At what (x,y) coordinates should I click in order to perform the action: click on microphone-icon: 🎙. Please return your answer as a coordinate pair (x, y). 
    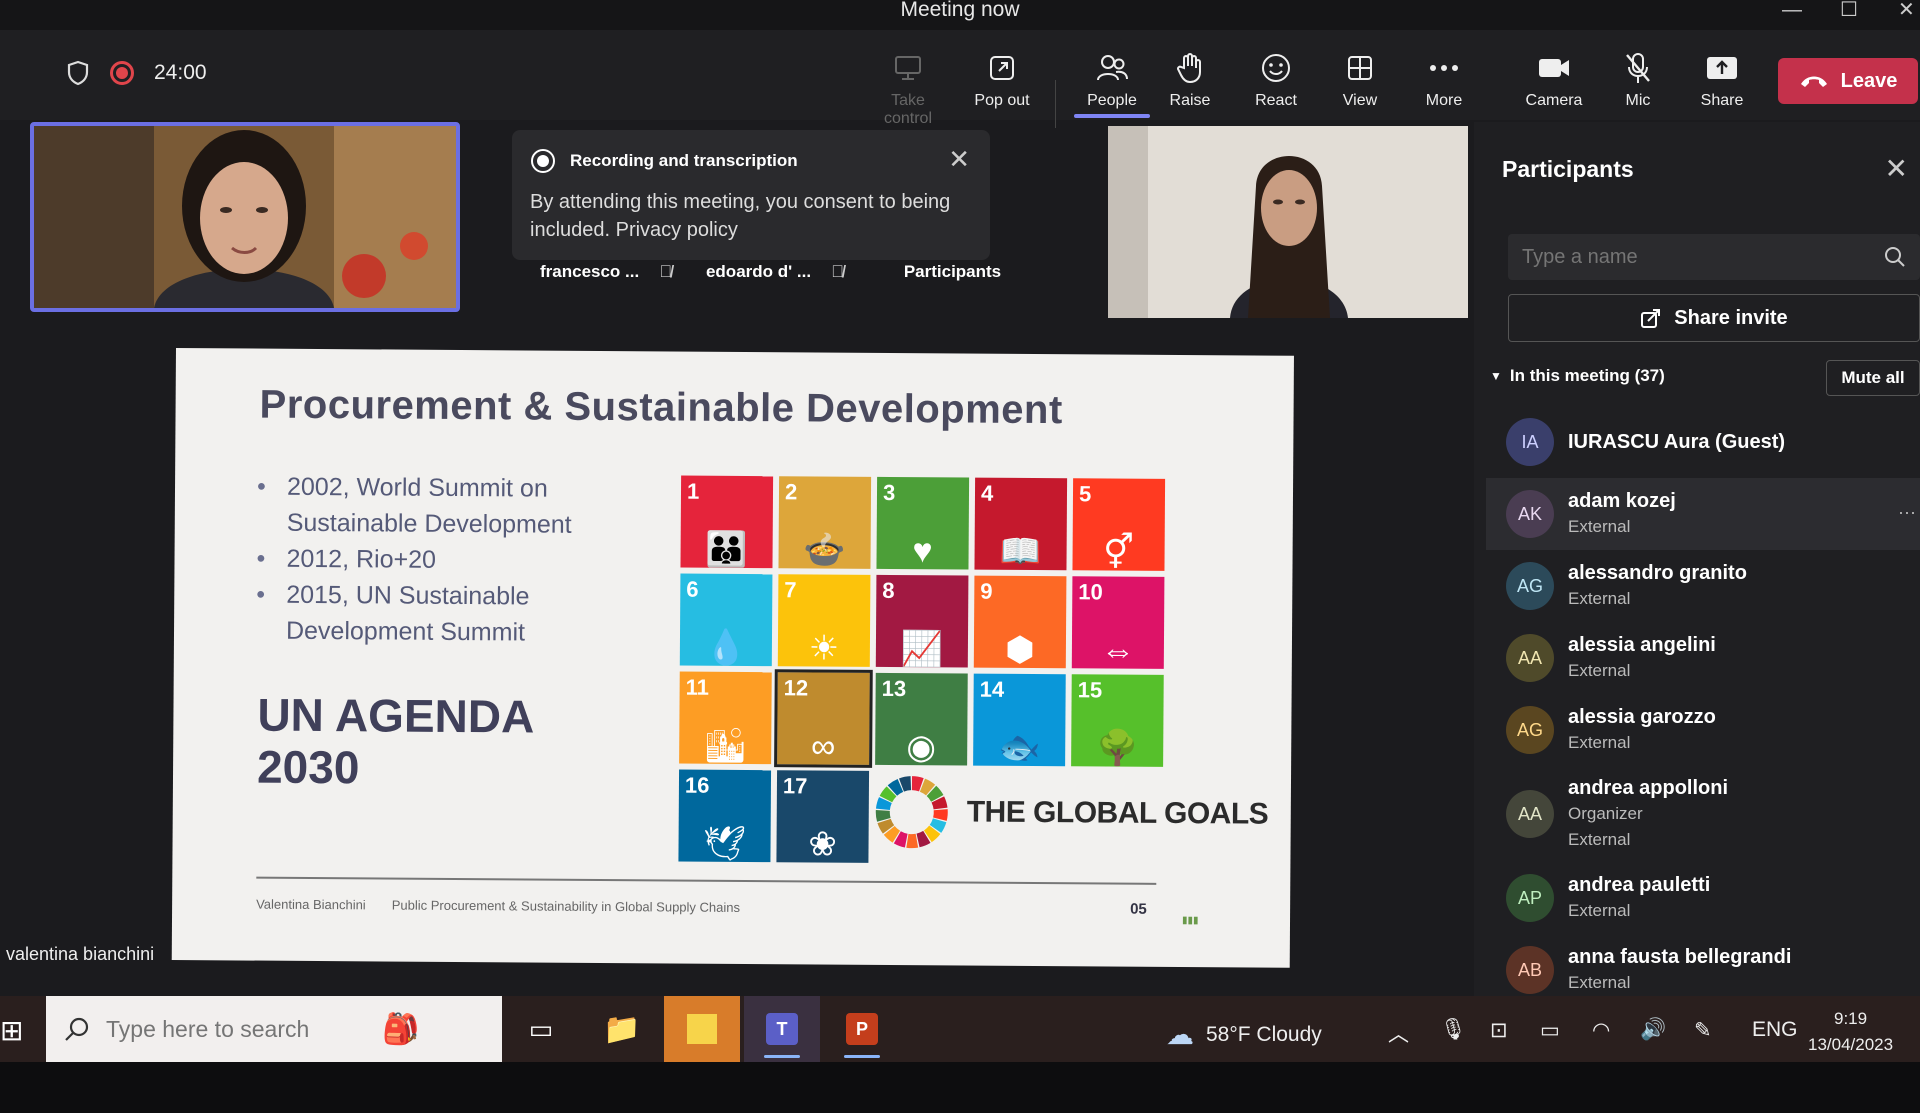
    Looking at the image, I should click on (1453, 1030).